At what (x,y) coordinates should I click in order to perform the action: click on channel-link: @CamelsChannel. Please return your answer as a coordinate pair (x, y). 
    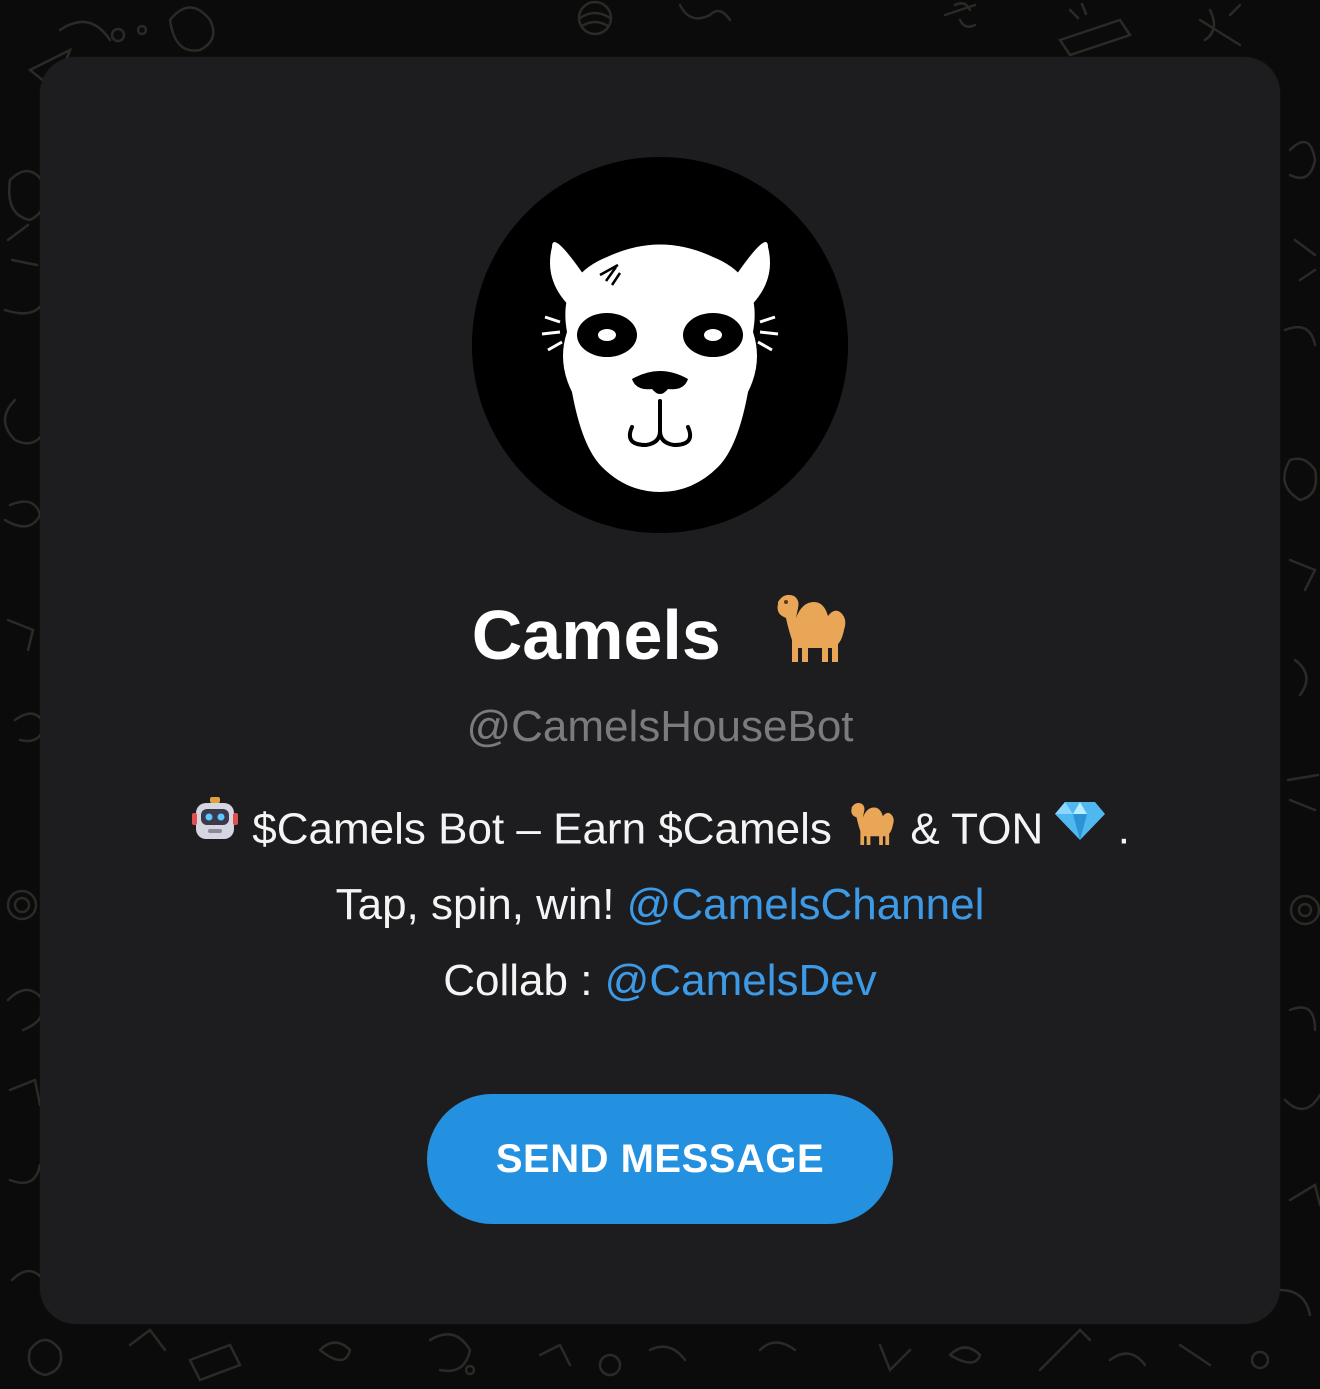
    Looking at the image, I should click on (806, 904).